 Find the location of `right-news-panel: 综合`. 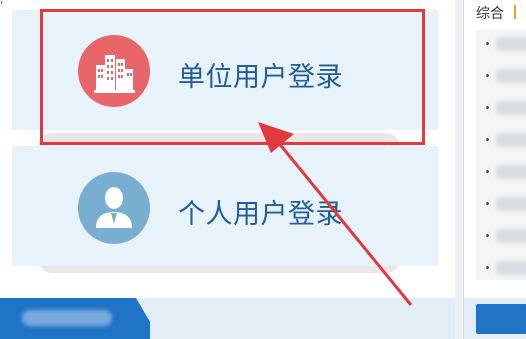

right-news-panel: 综合 is located at coordinates (494, 169).